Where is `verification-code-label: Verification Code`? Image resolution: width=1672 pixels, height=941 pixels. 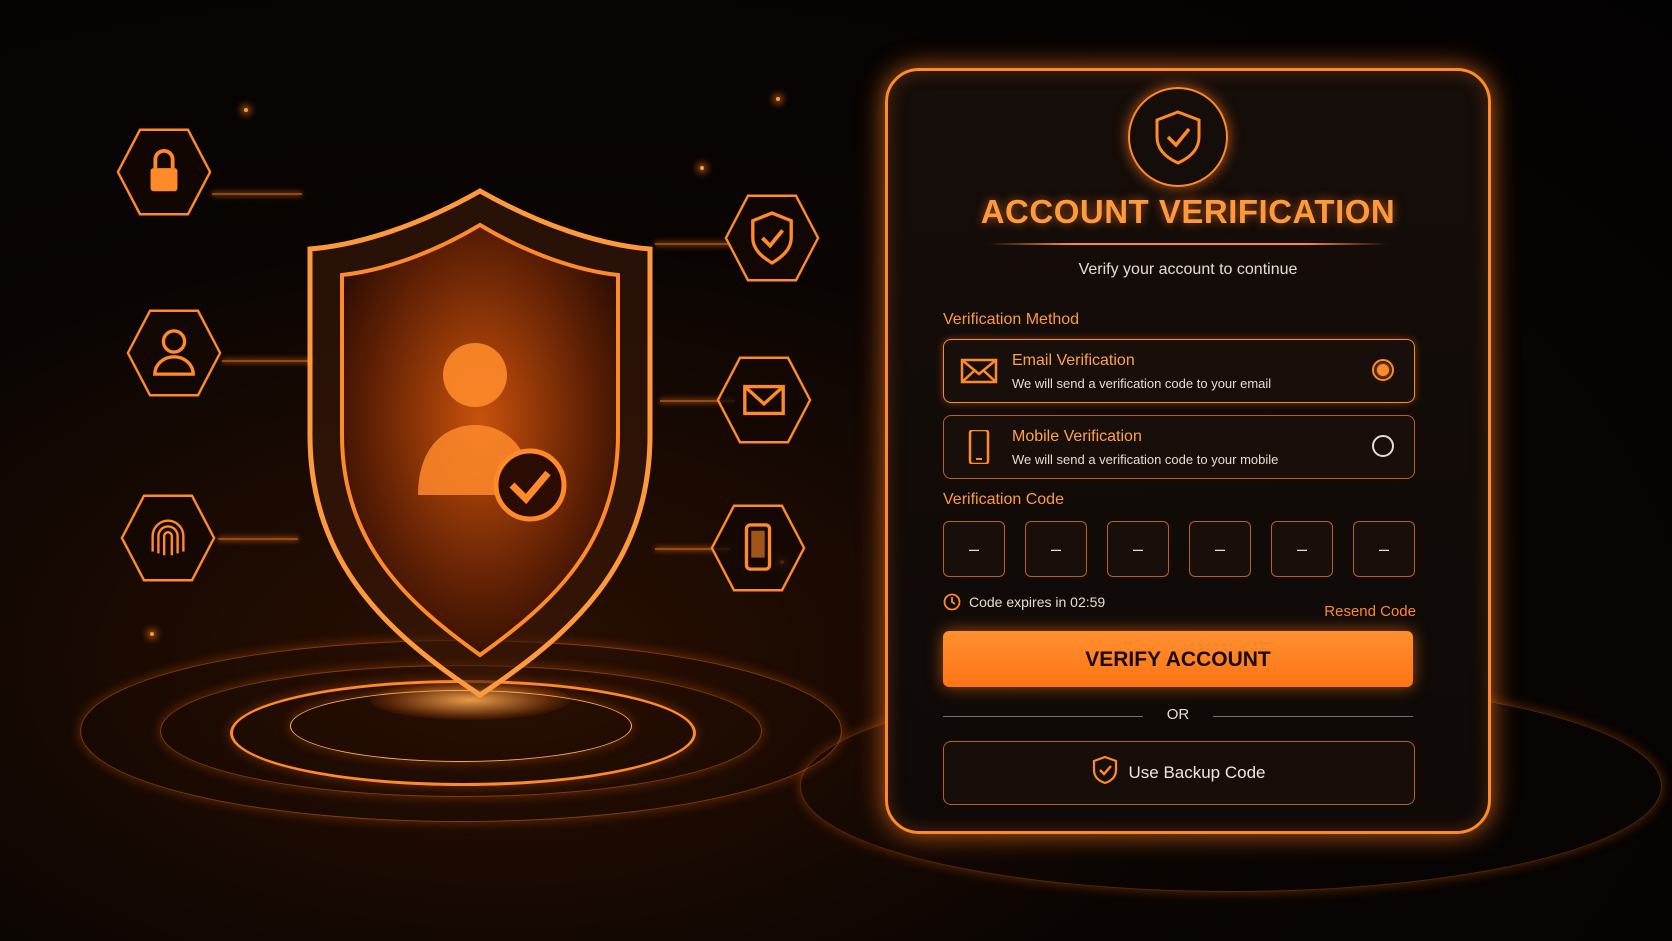
verification-code-label: Verification Code is located at coordinates (1003, 499).